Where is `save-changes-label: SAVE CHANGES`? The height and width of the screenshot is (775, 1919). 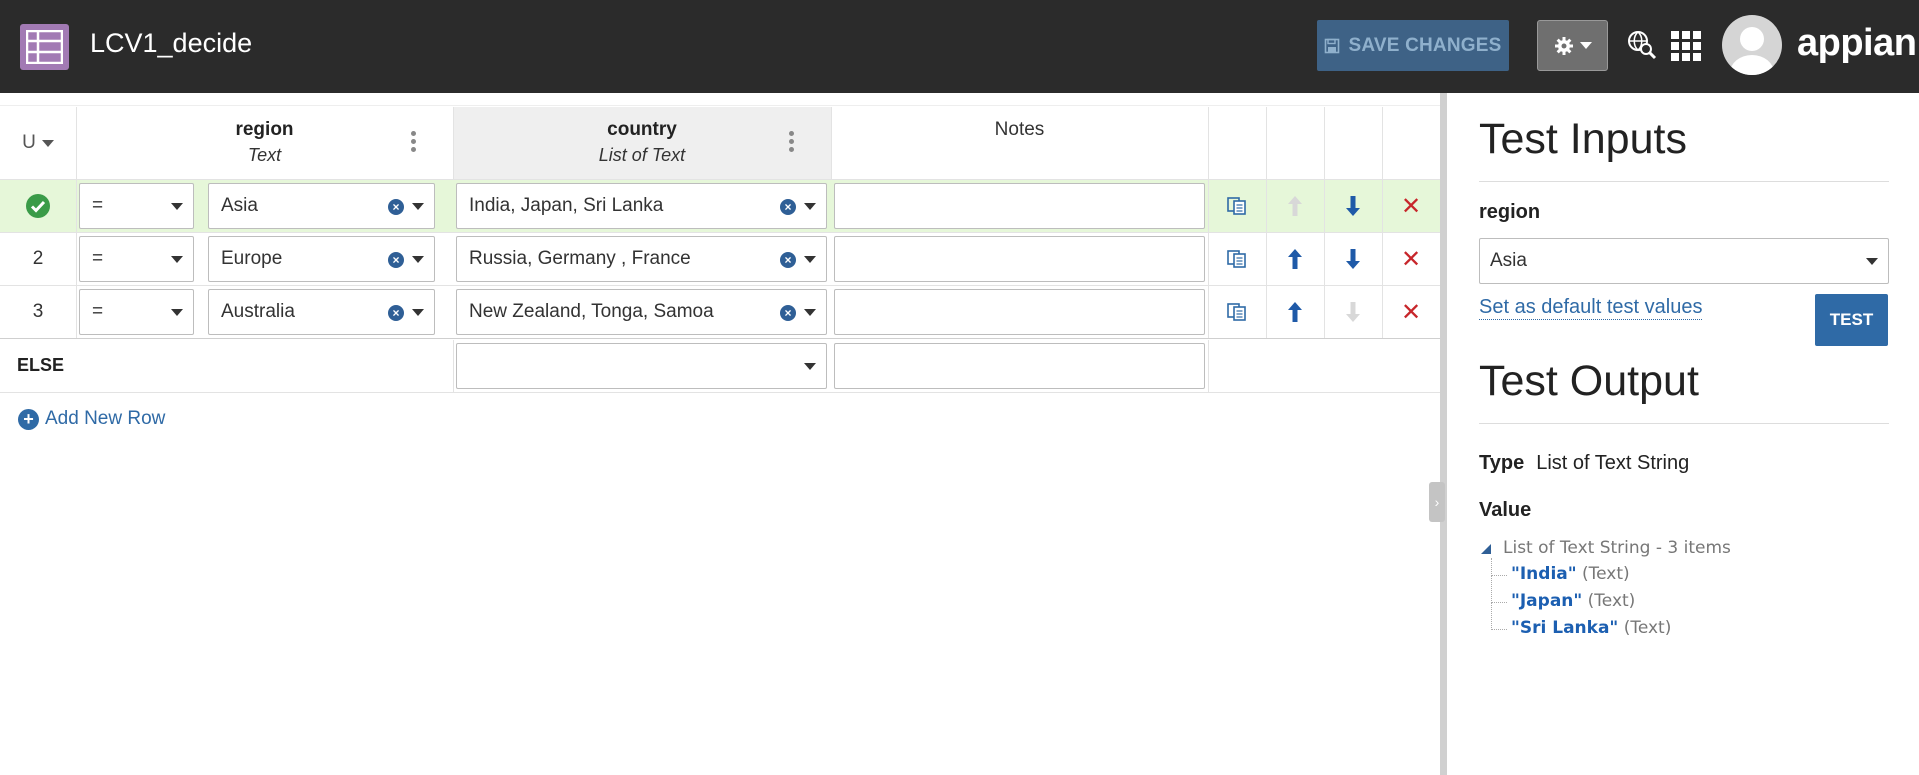
save-changes-label: SAVE CHANGES is located at coordinates (1425, 45).